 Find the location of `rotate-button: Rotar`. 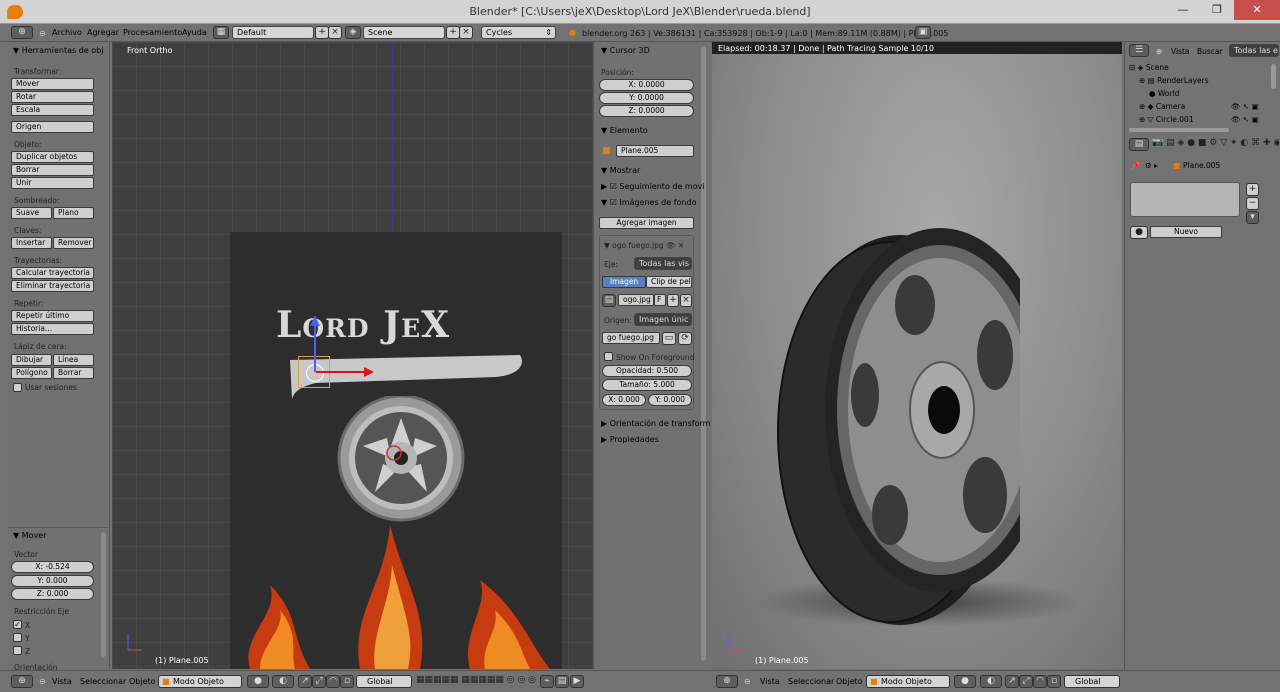

rotate-button: Rotar is located at coordinates (52, 97).